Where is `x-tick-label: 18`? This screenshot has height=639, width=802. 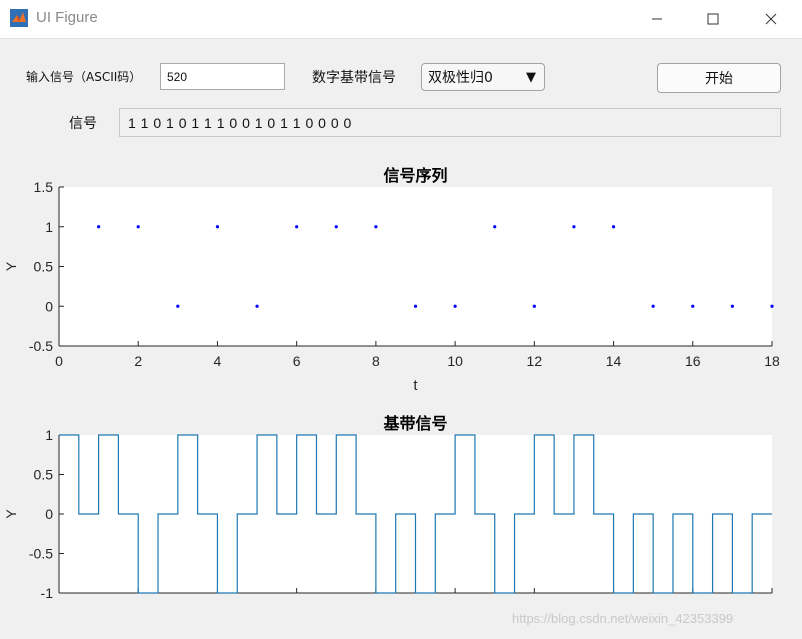 x-tick-label: 18 is located at coordinates (772, 361).